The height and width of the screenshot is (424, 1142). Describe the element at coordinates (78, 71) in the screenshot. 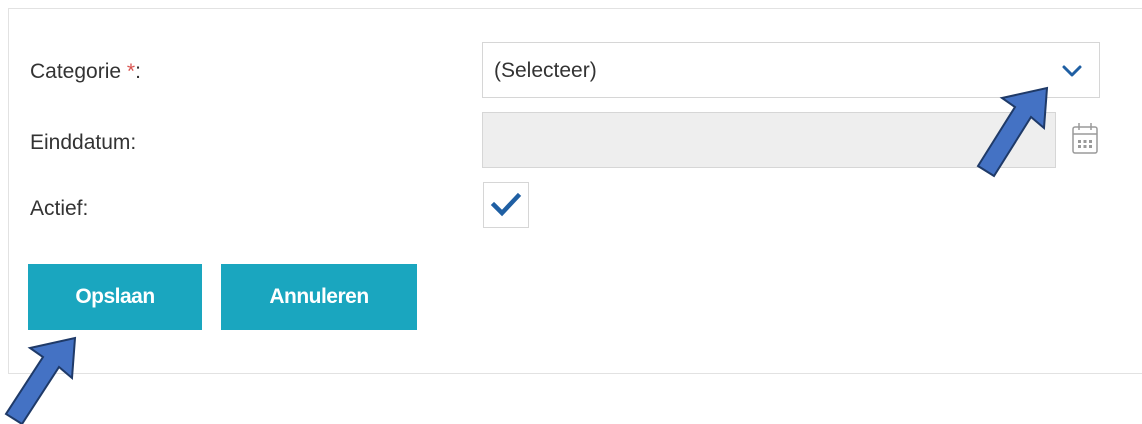

I see `category-label-text: Categorie` at that location.